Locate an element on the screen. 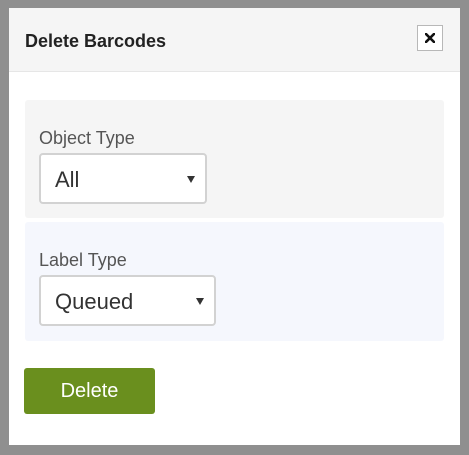  delete-button: Delete is located at coordinates (89, 391).